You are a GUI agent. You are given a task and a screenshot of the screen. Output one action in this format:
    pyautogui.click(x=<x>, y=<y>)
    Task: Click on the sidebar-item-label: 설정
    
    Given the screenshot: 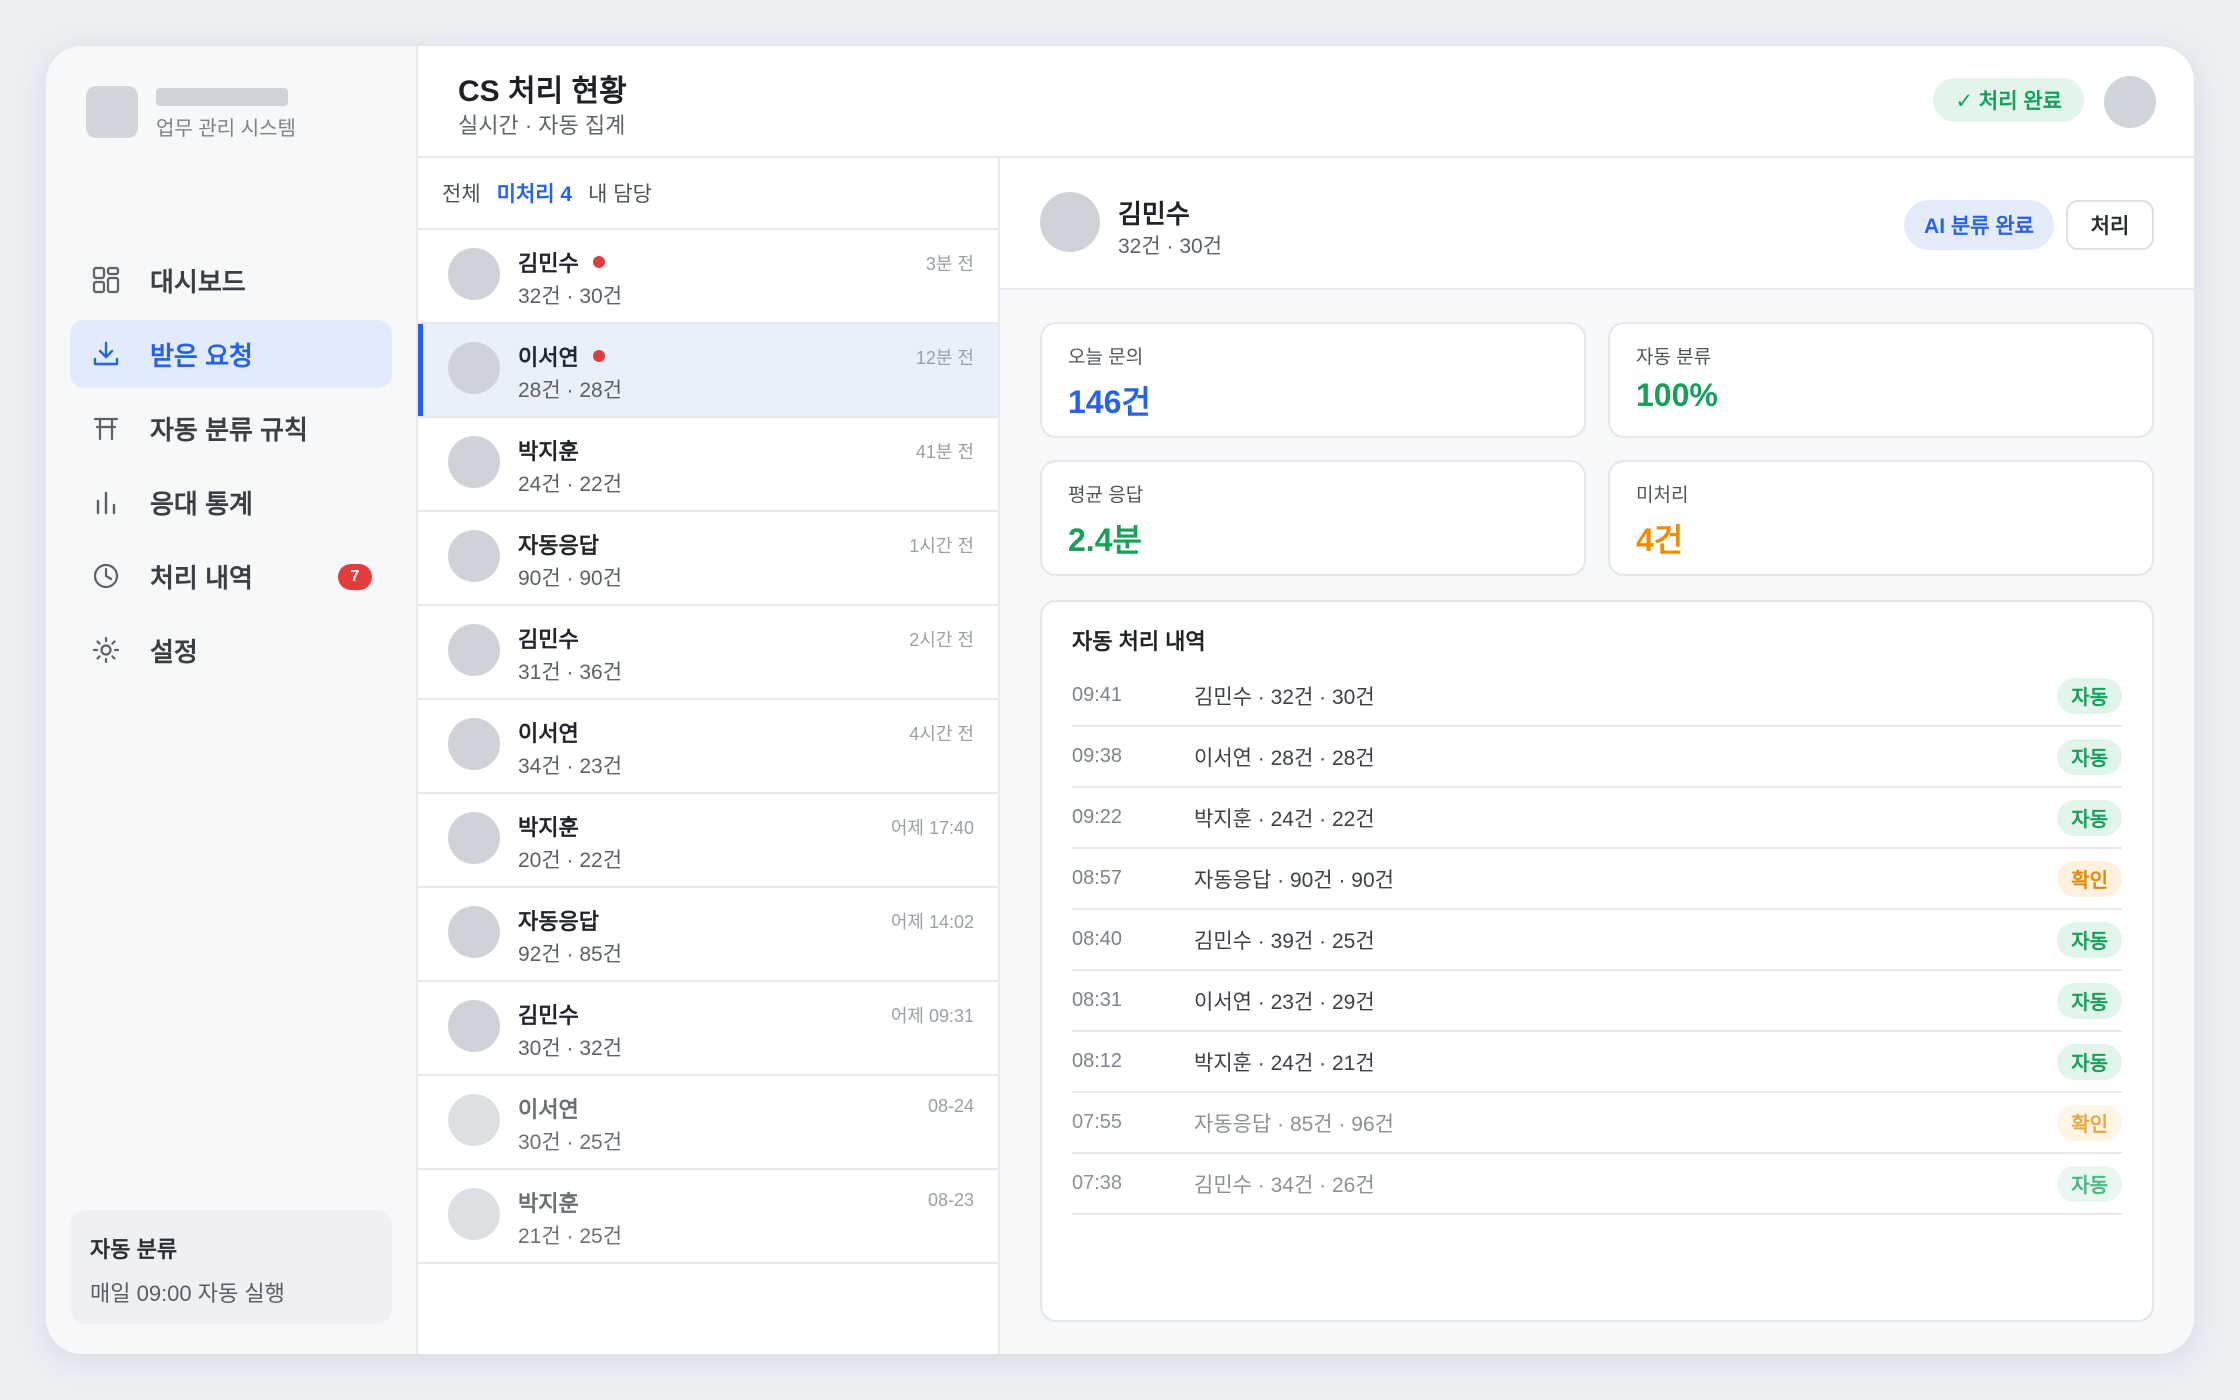 What is the action you would take?
    pyautogui.click(x=174, y=651)
    